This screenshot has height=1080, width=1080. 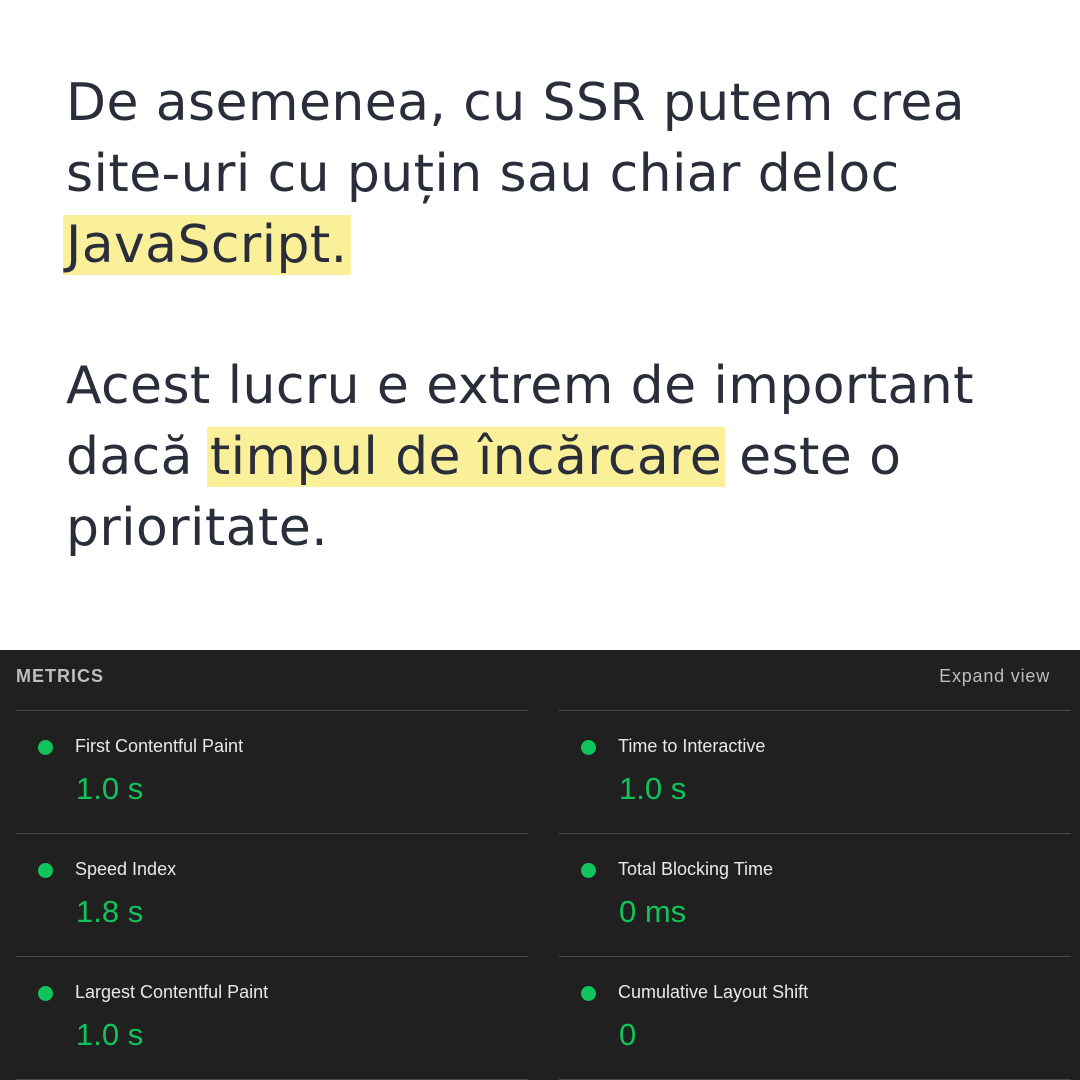 What do you see at coordinates (60, 676) in the screenshot?
I see `metrics-heading: METRICS` at bounding box center [60, 676].